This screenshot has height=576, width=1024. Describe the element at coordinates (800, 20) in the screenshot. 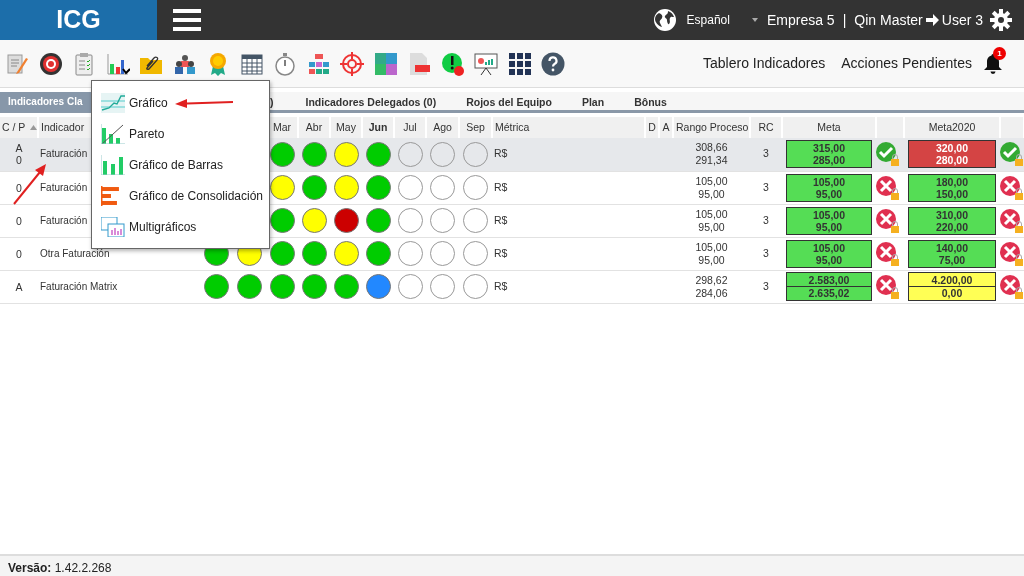

I see `company-name: Empresa 5` at that location.